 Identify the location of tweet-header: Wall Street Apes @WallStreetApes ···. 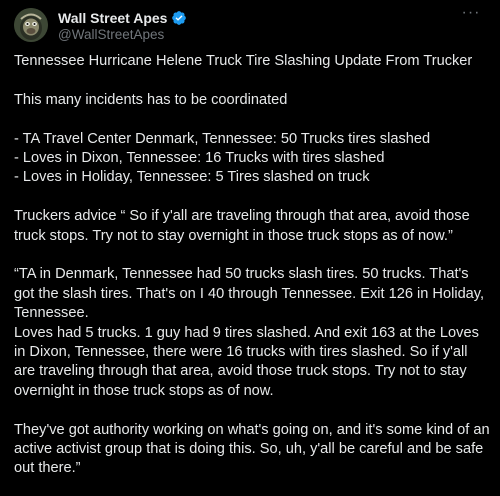
(250, 23).